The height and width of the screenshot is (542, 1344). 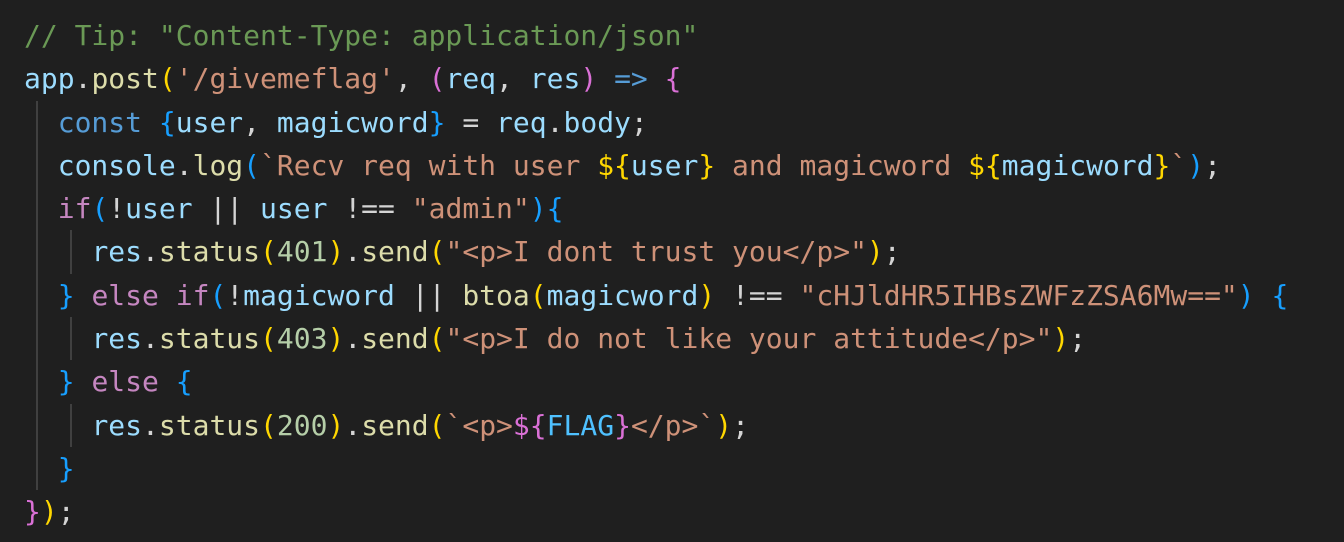 I want to click on code-token-br2: {, so click(x=673, y=79).